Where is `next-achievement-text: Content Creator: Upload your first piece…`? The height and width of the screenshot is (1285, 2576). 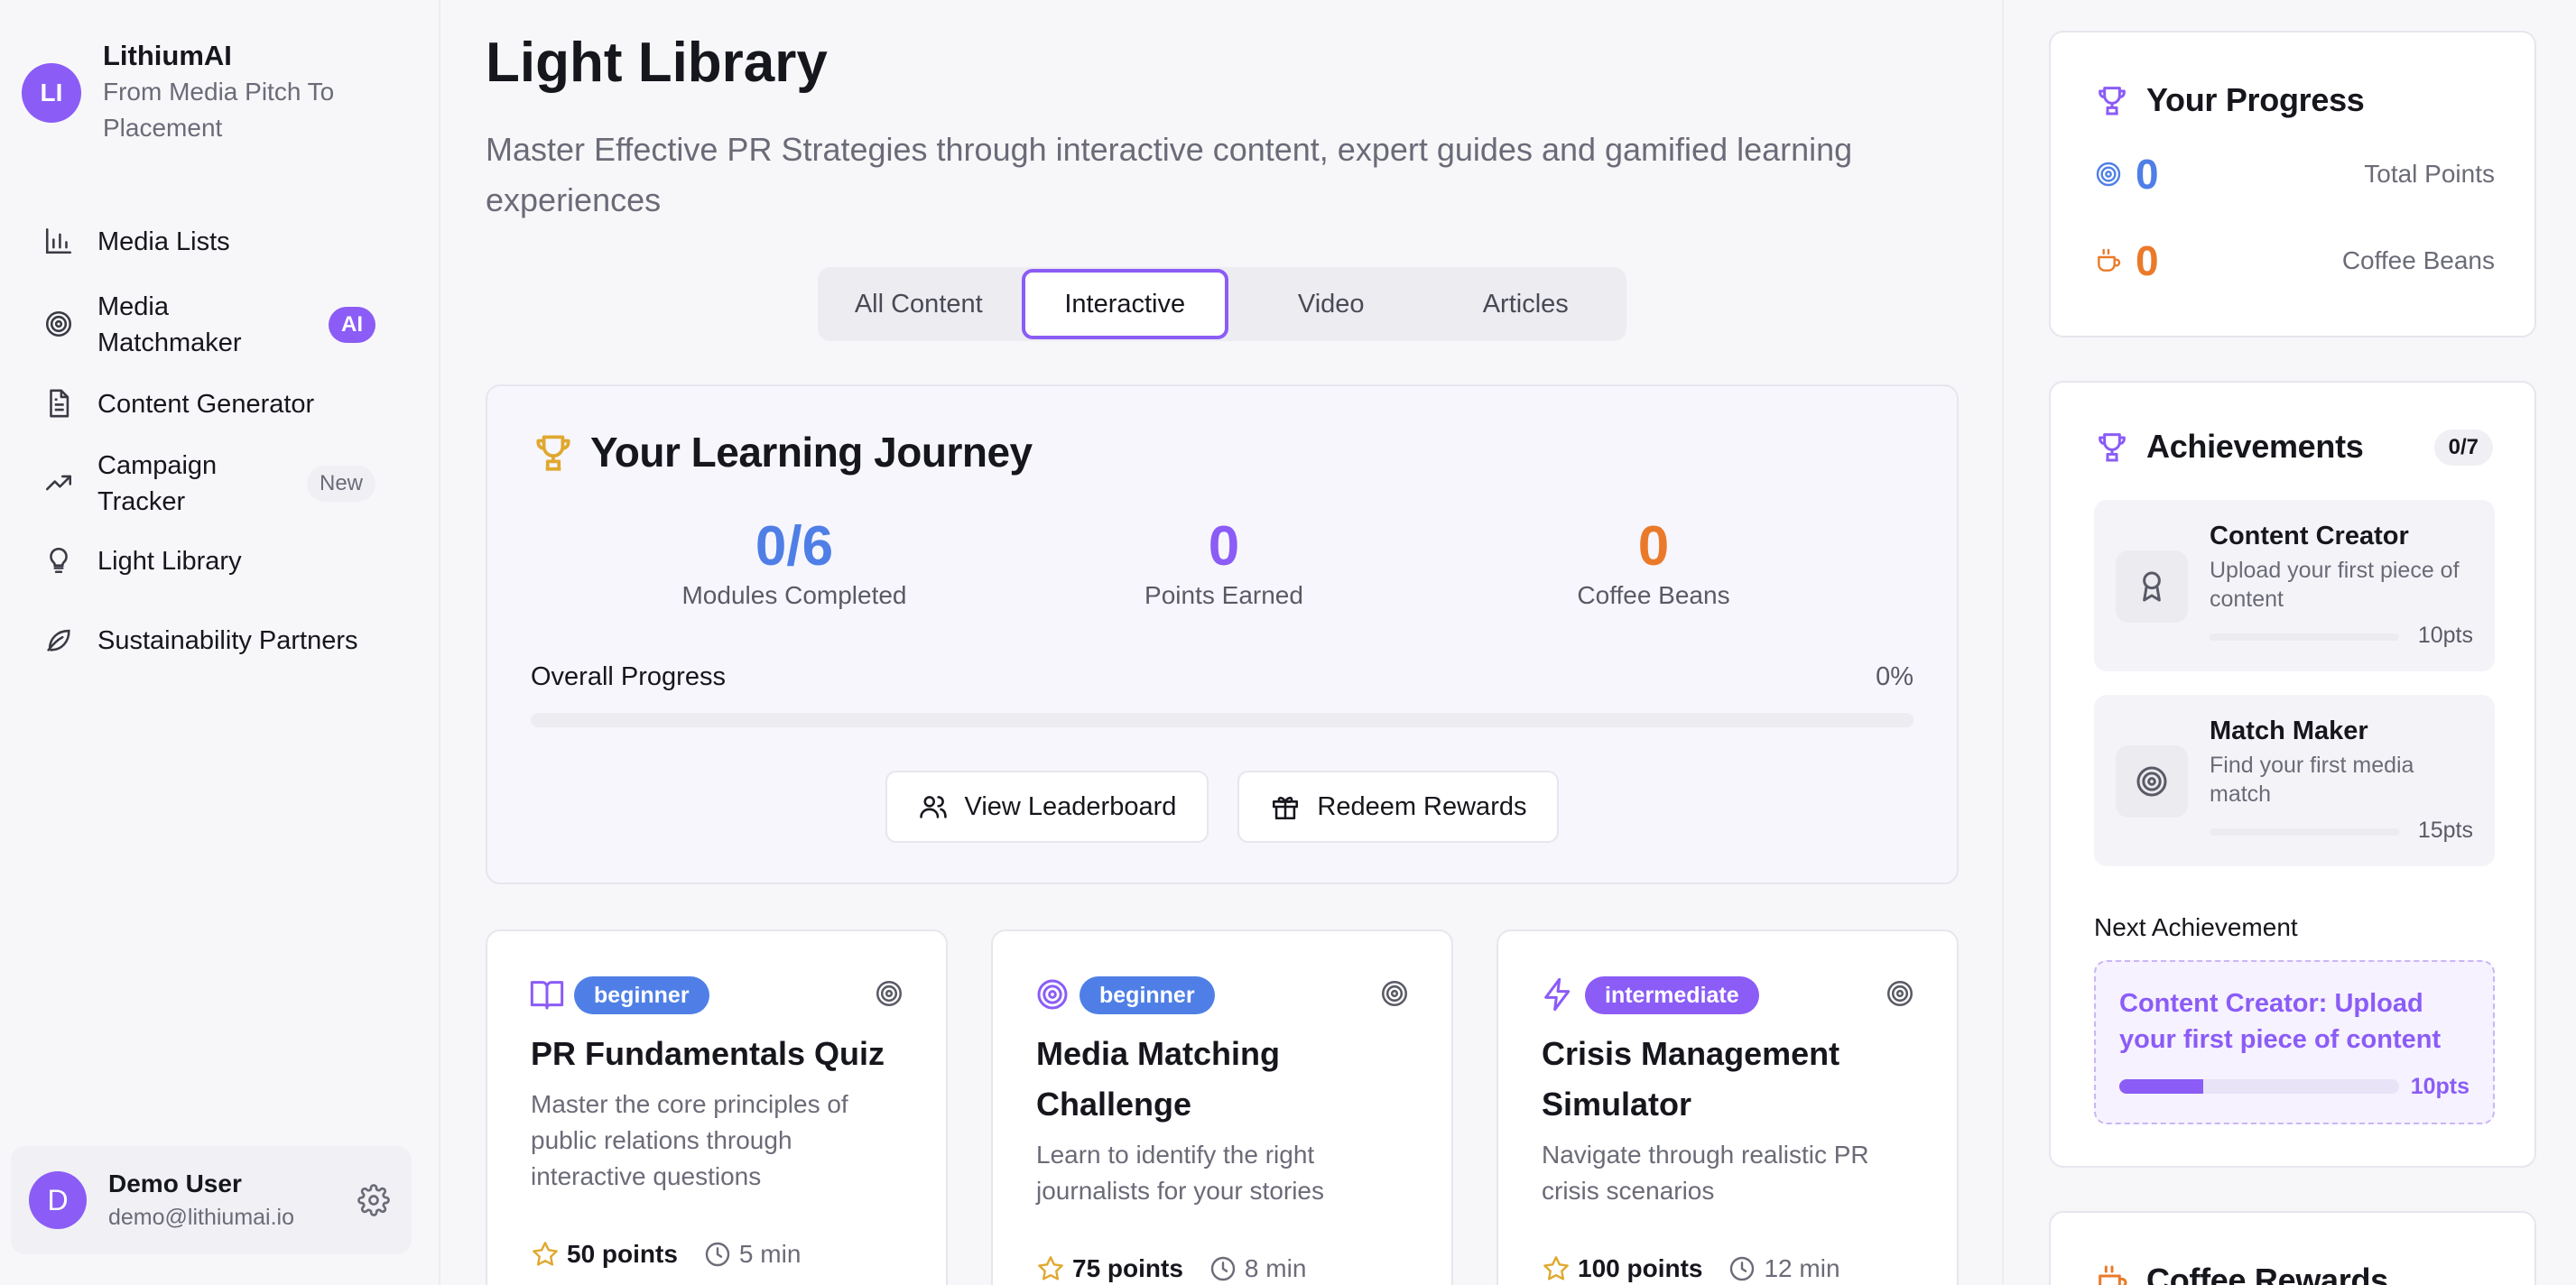
next-achievement-text: Content Creator: Upload your first piece… is located at coordinates (2280, 1021).